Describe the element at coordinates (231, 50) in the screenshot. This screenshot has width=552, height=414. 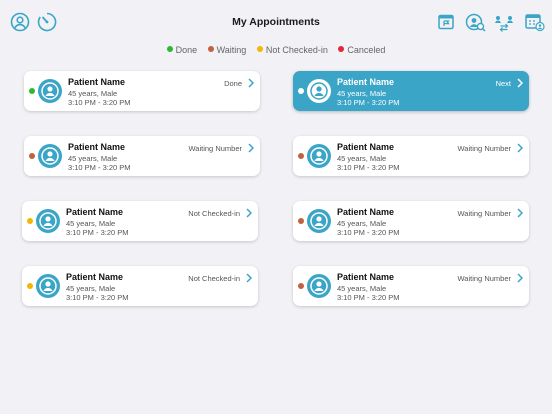
I see `legend-label: Waiting` at that location.